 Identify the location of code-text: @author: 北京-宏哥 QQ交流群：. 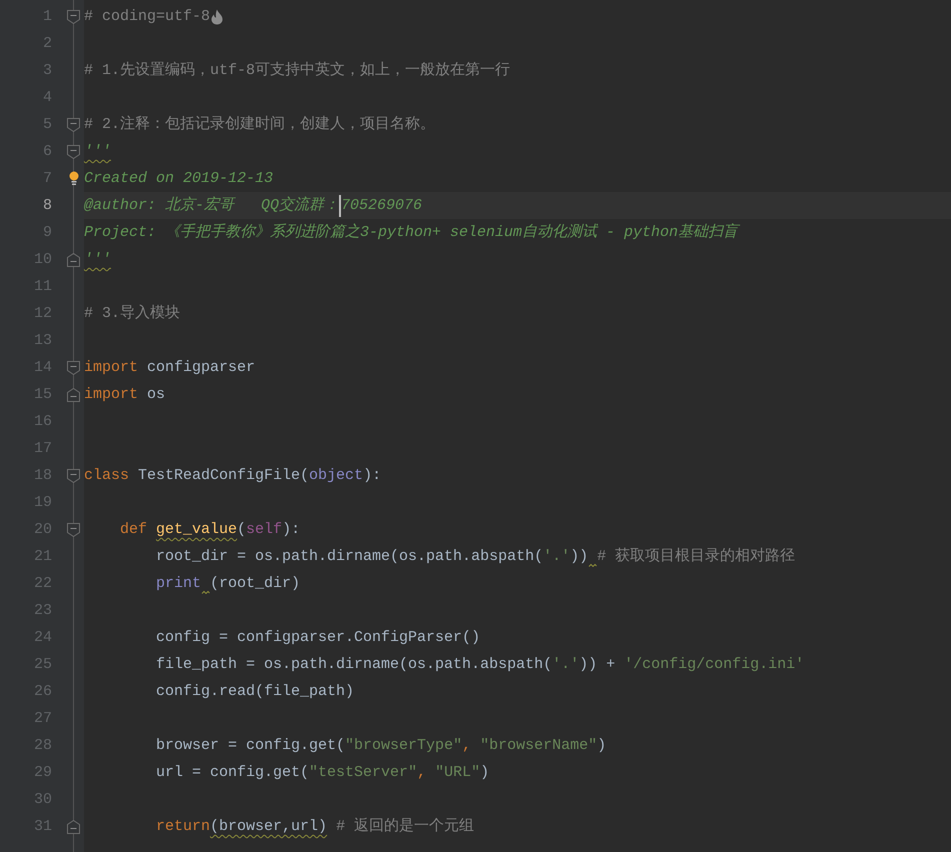
(212, 205).